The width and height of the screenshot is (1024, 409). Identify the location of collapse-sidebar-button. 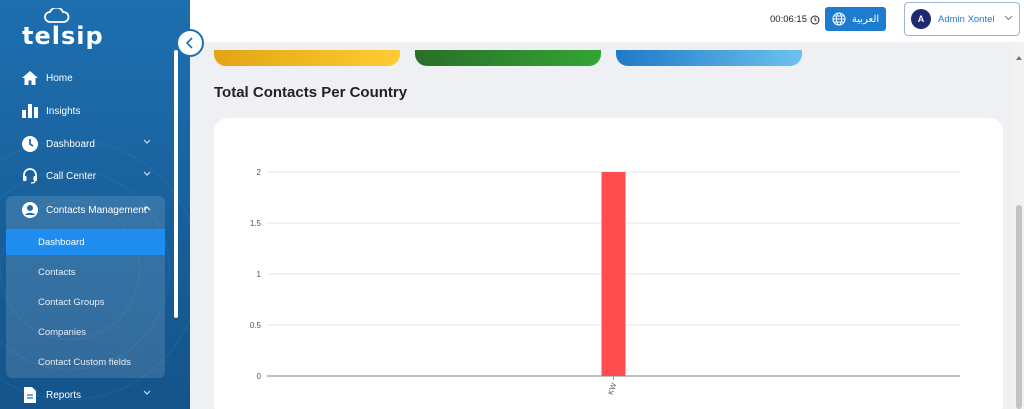
(190, 43).